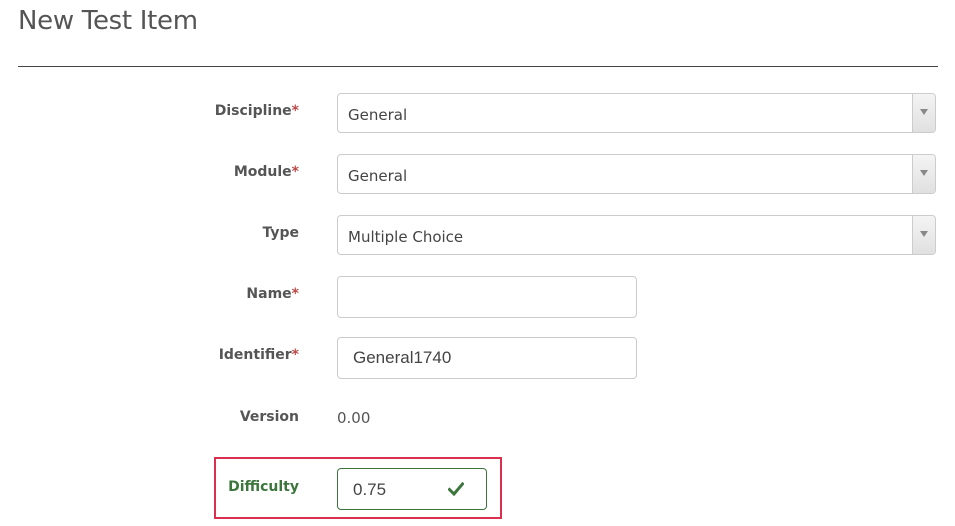  What do you see at coordinates (636, 113) in the screenshot?
I see `discipline-select: General` at bounding box center [636, 113].